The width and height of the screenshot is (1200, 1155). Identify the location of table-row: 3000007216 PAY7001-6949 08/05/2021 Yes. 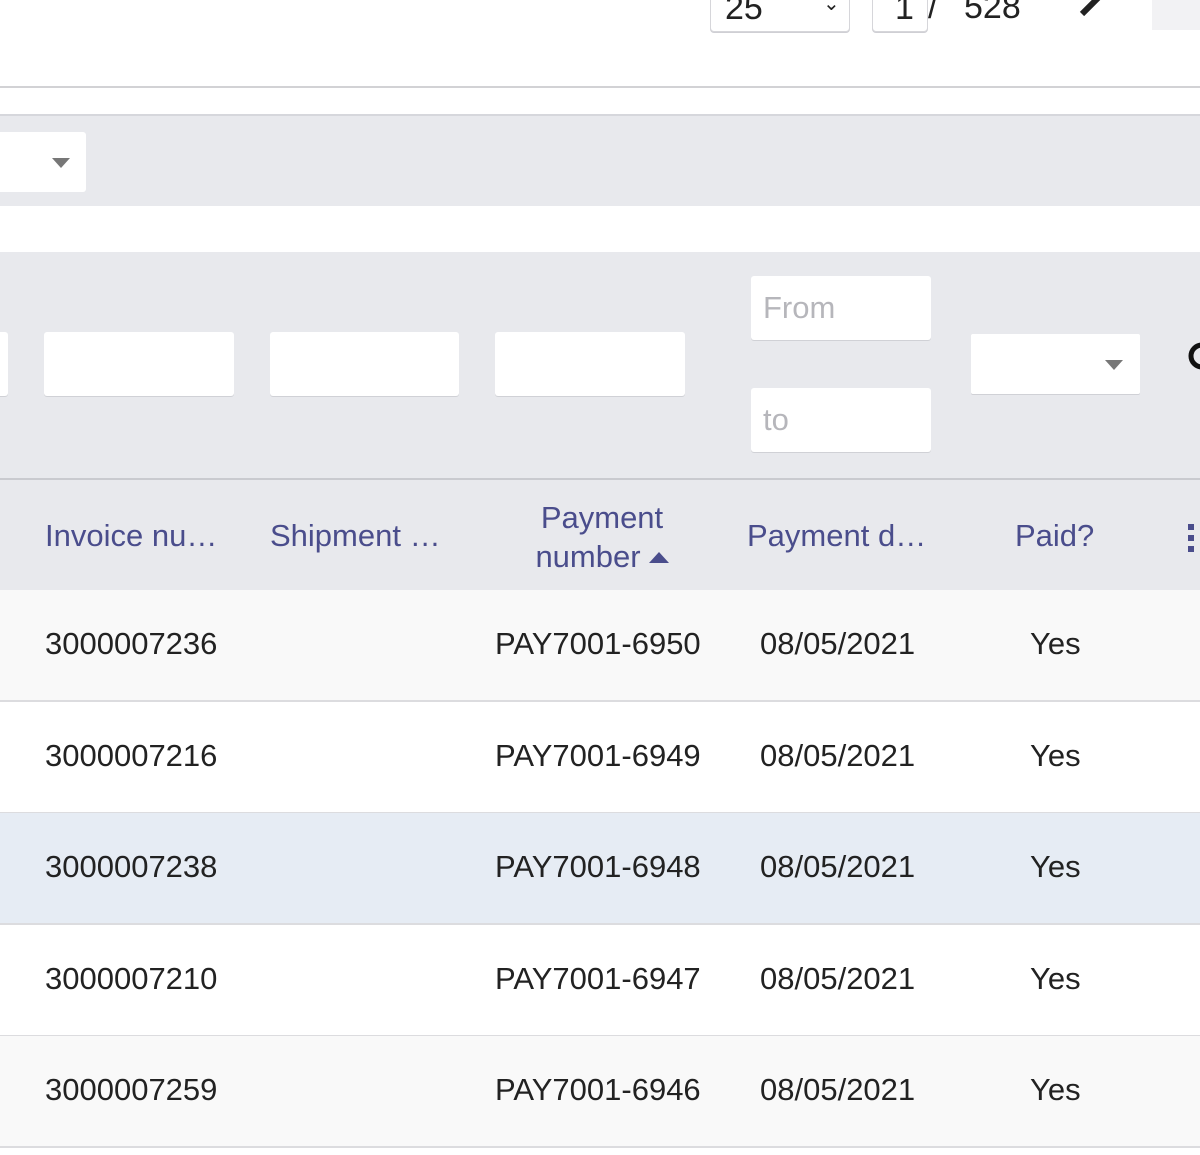
(600, 758).